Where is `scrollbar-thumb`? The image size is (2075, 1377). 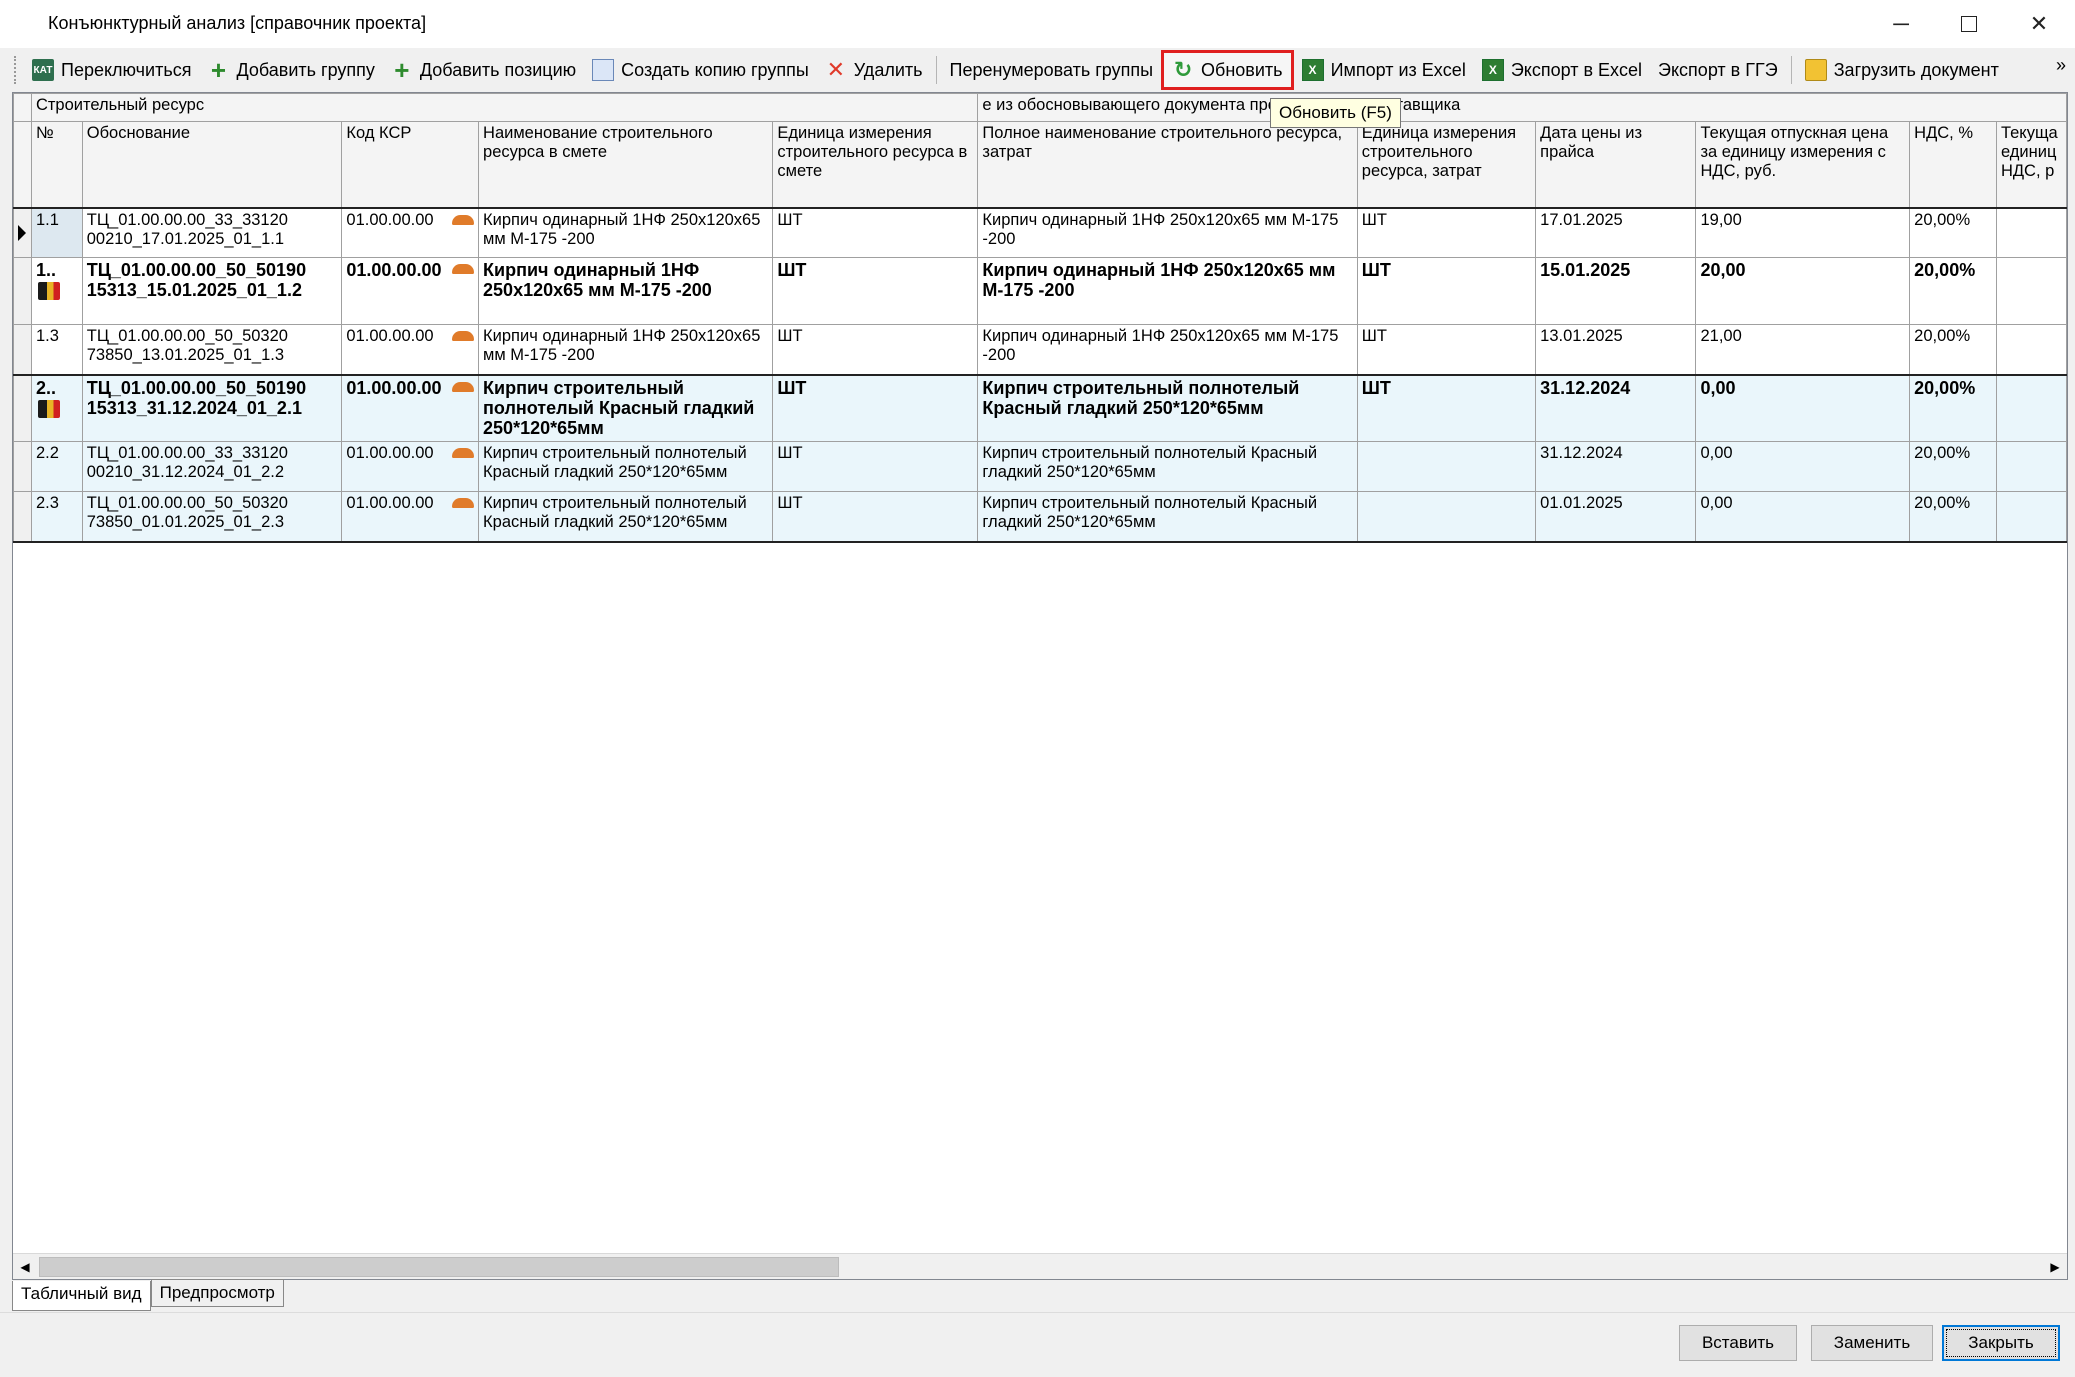
scrollbar-thumb is located at coordinates (439, 1267).